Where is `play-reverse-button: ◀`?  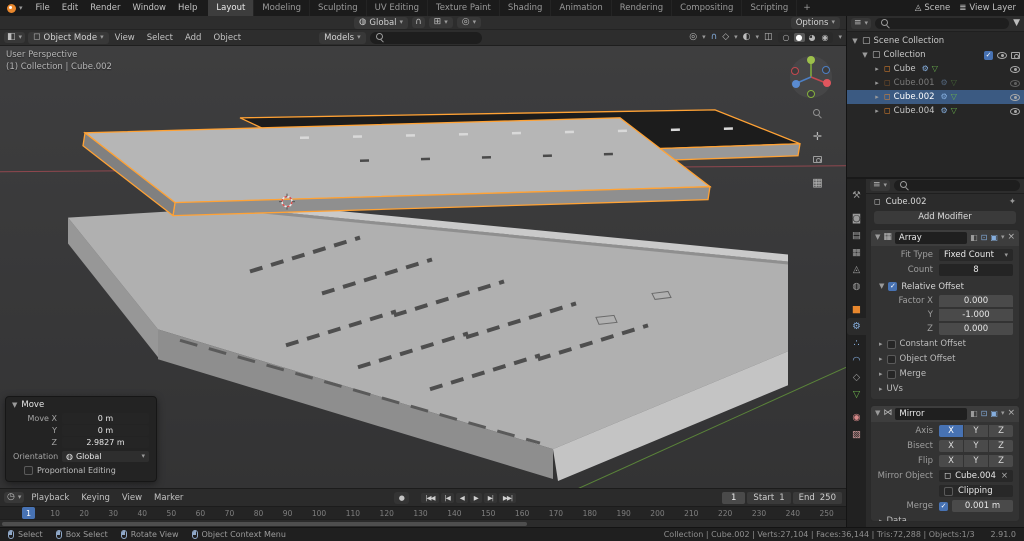 play-reverse-button: ◀ is located at coordinates (461, 497).